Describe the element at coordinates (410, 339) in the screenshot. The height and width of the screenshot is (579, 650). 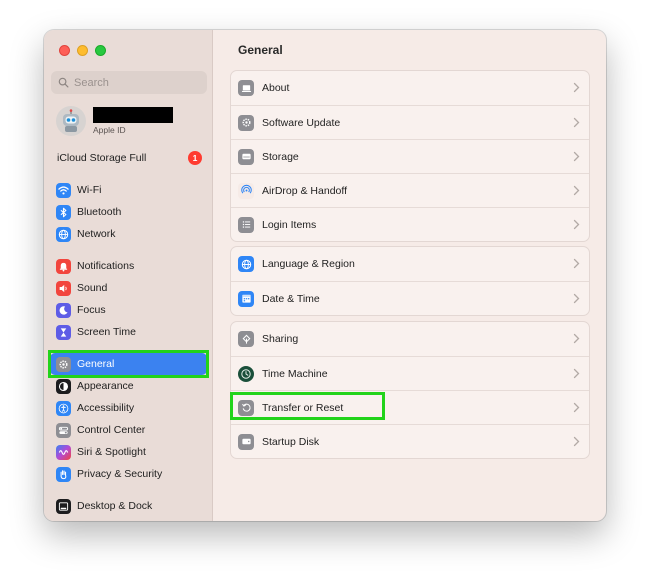
I see `row-sharing: Sharing` at that location.